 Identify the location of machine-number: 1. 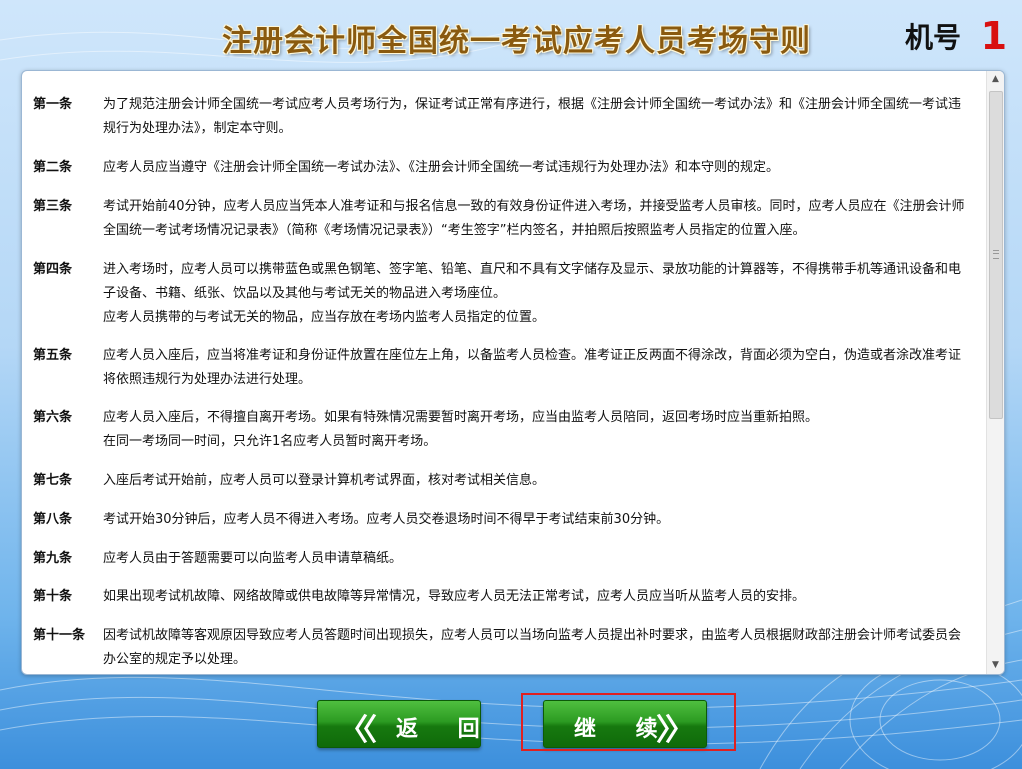
(994, 36).